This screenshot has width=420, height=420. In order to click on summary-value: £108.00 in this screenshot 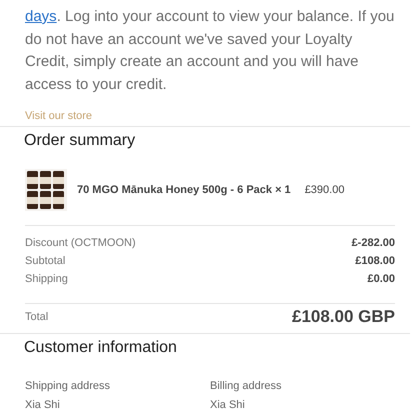, I will do `click(375, 261)`.